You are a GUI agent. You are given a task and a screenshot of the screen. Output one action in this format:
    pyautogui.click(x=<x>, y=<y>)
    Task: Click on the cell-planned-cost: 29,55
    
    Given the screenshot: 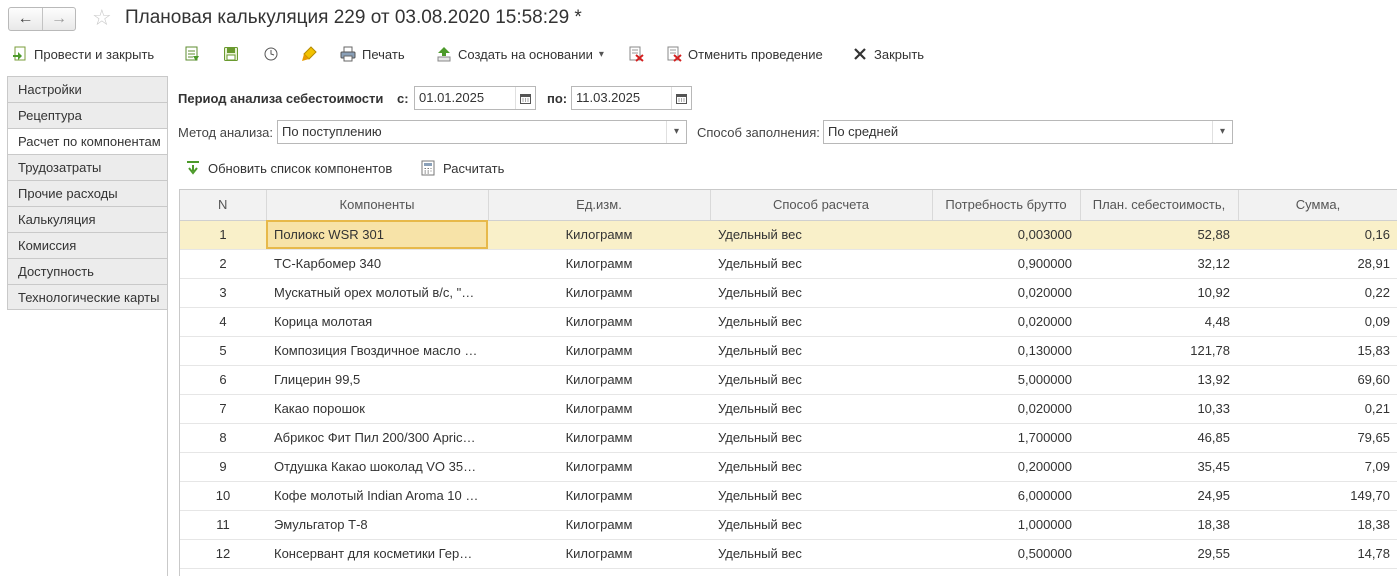 What is the action you would take?
    pyautogui.click(x=1159, y=554)
    